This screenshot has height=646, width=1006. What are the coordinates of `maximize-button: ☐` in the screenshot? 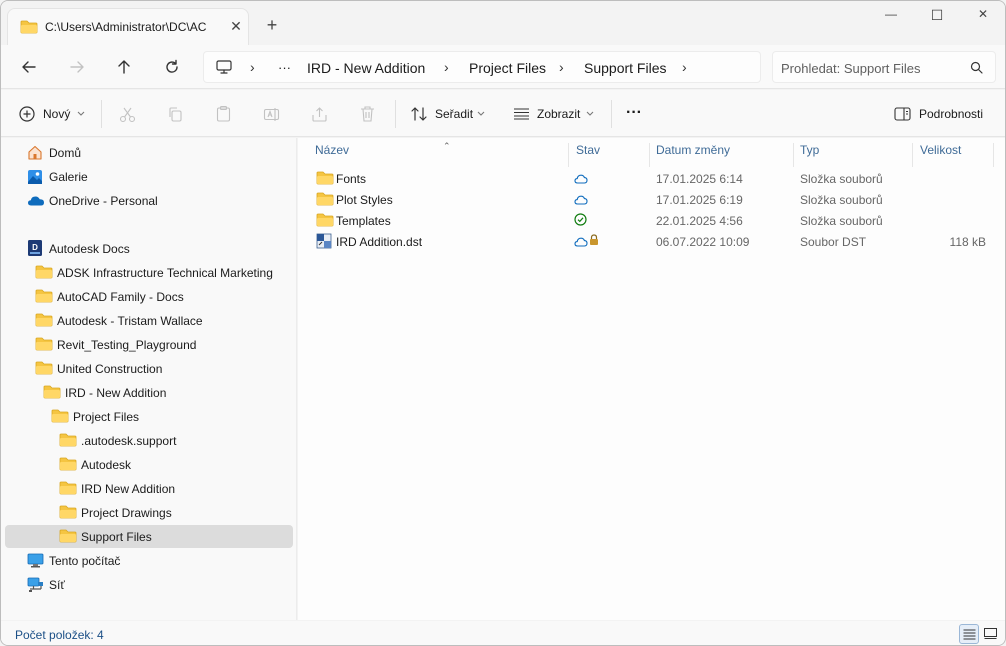 It's located at (937, 16).